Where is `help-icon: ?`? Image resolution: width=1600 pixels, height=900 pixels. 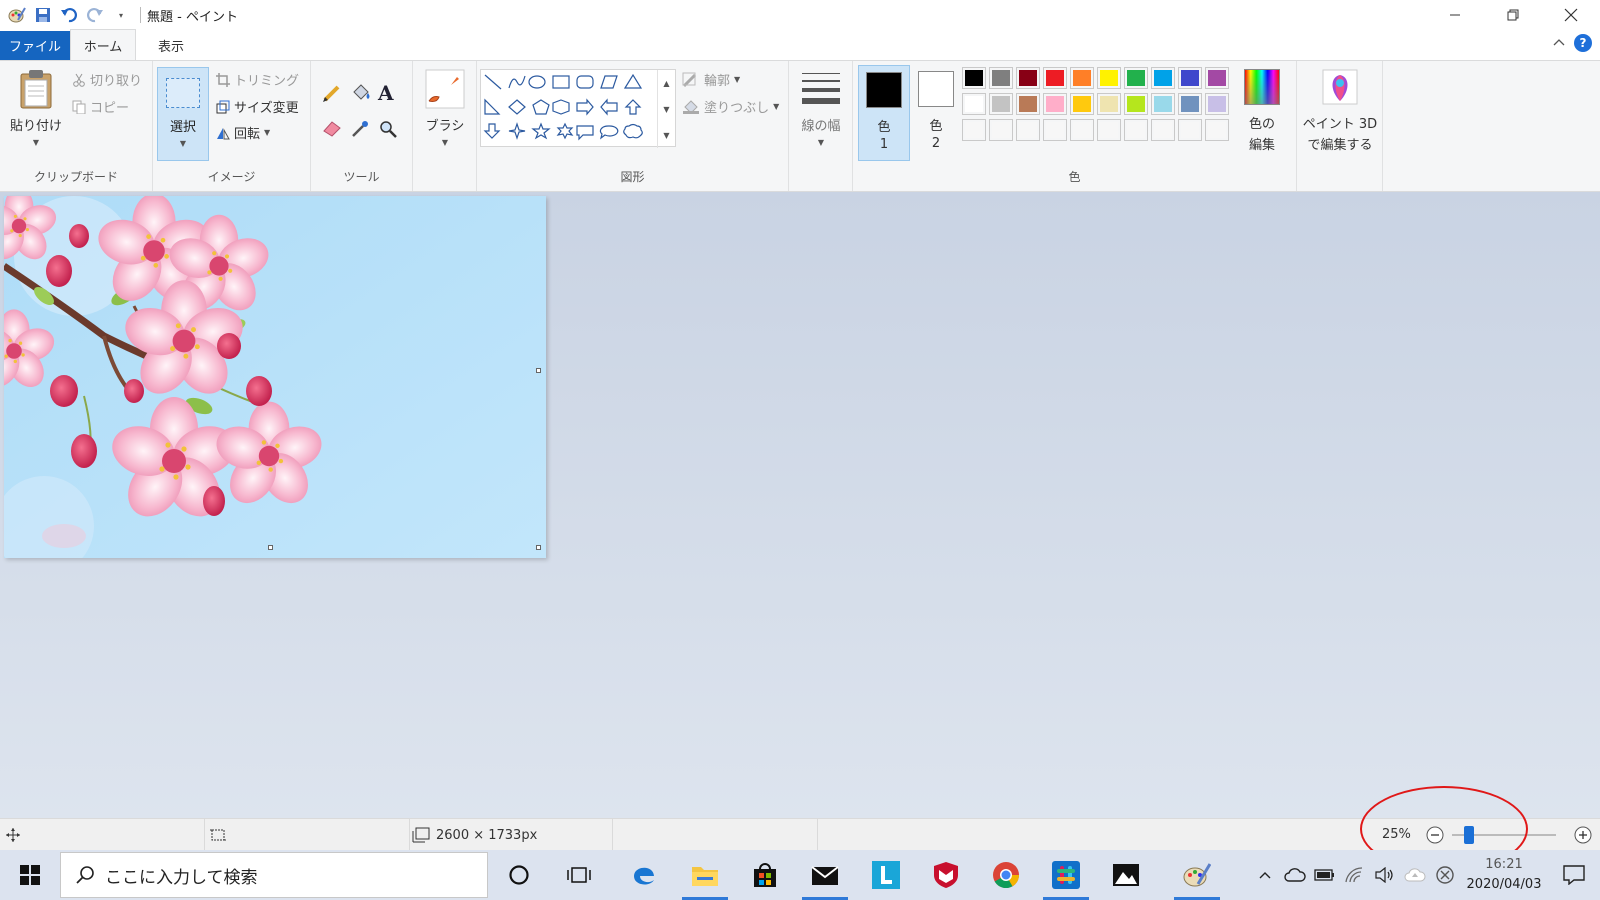
help-icon: ? is located at coordinates (1583, 43).